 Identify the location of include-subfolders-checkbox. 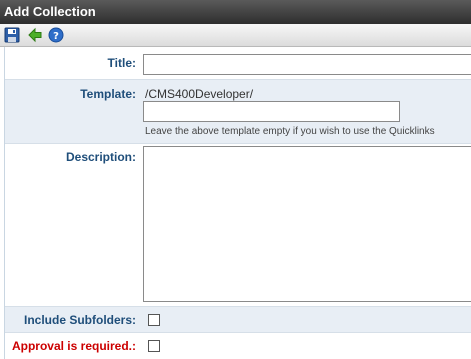
(154, 320).